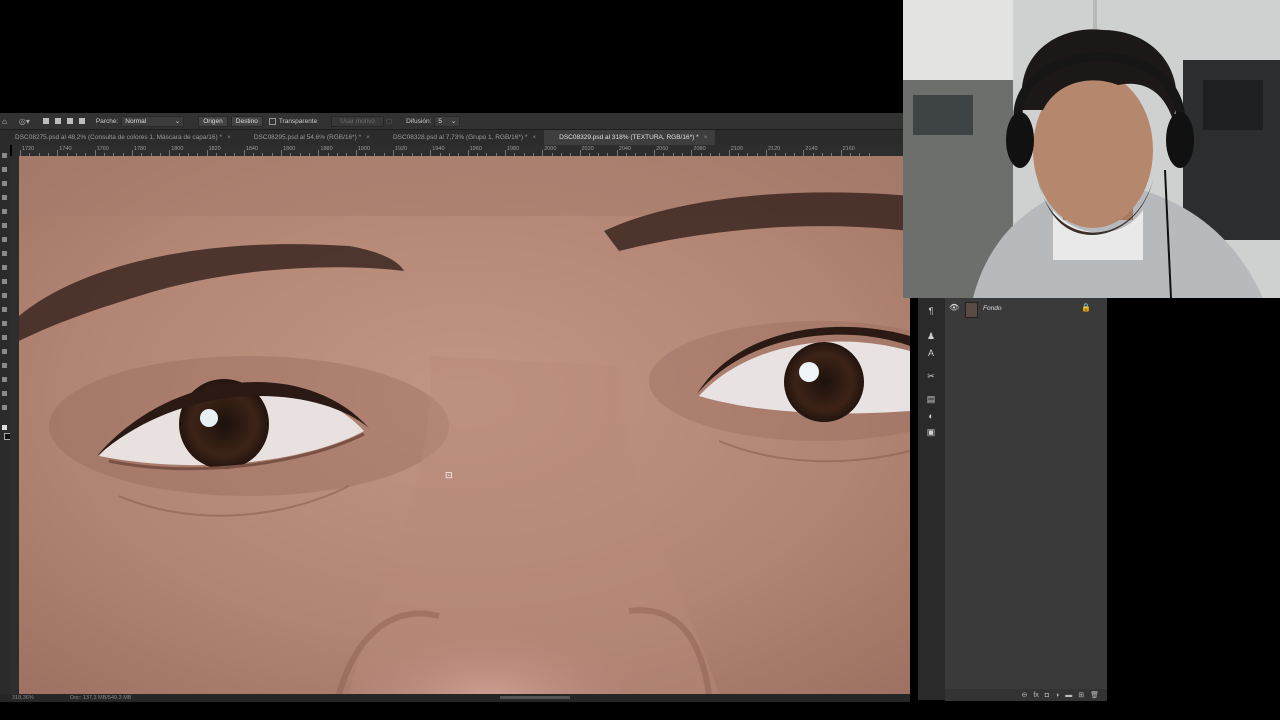 The height and width of the screenshot is (720, 1280). I want to click on ruler-label: 2060, so click(662, 149).